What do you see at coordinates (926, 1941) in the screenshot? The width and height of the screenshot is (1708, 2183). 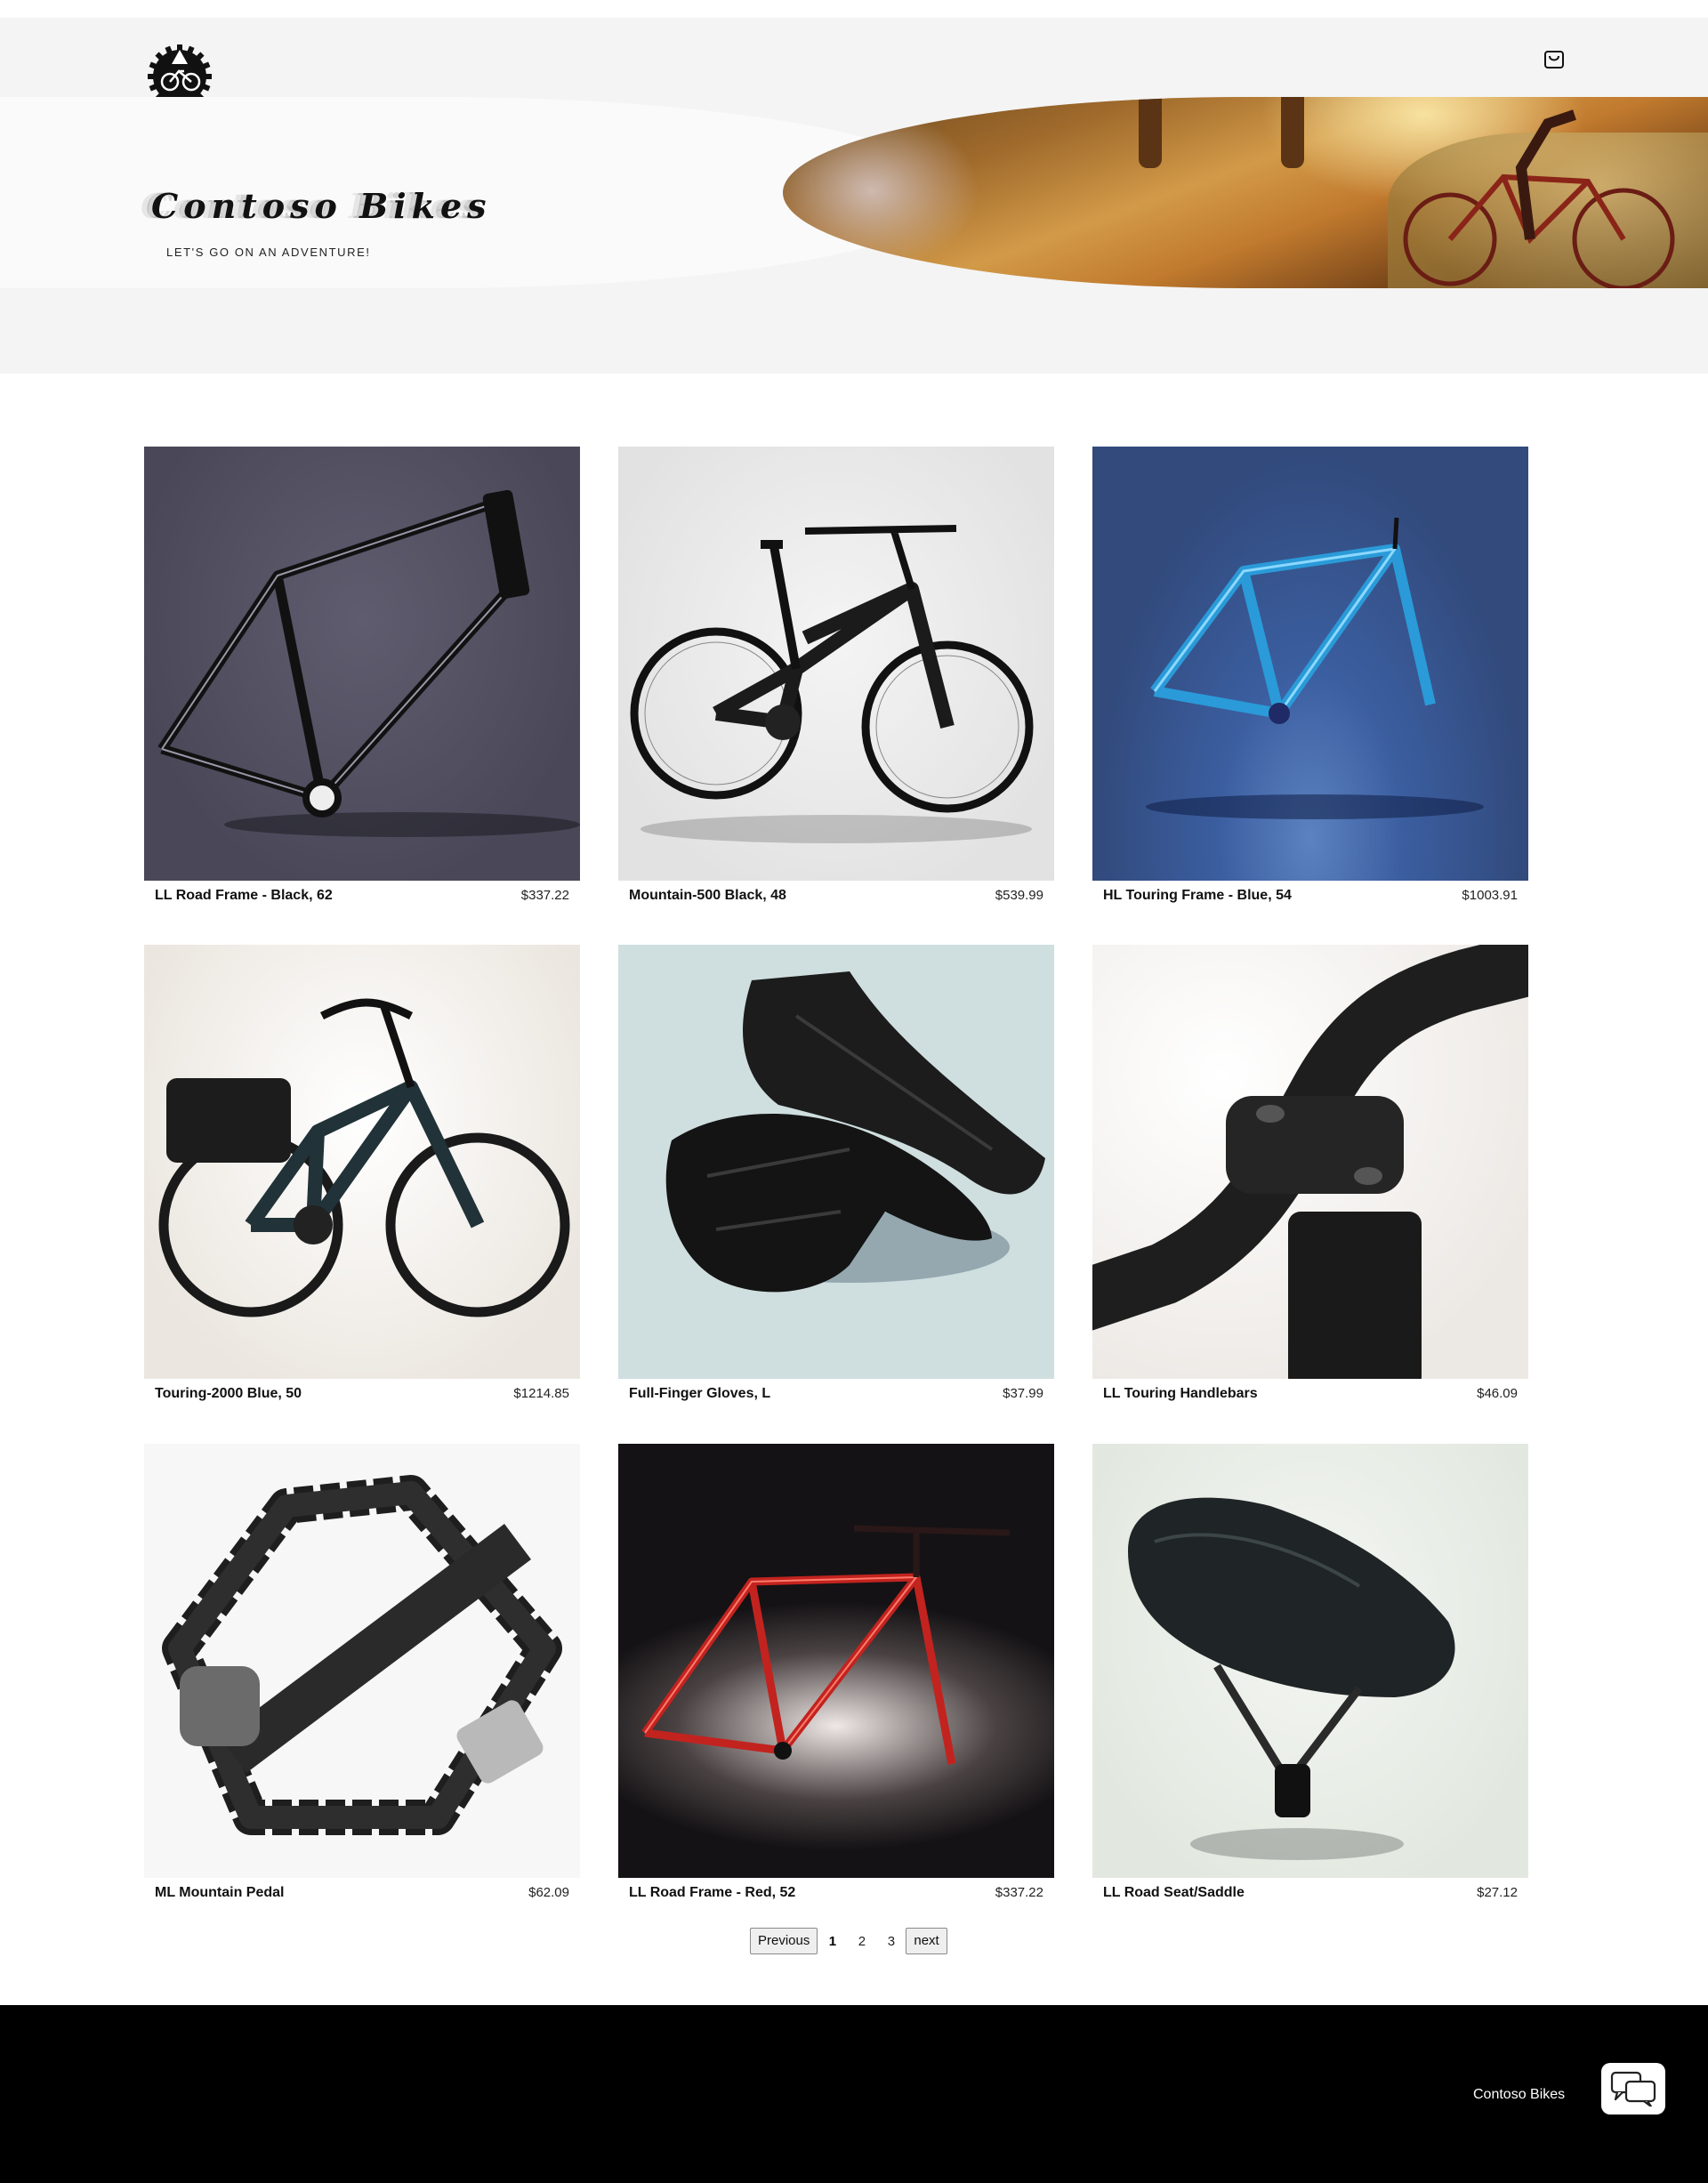 I see `next-button: next` at bounding box center [926, 1941].